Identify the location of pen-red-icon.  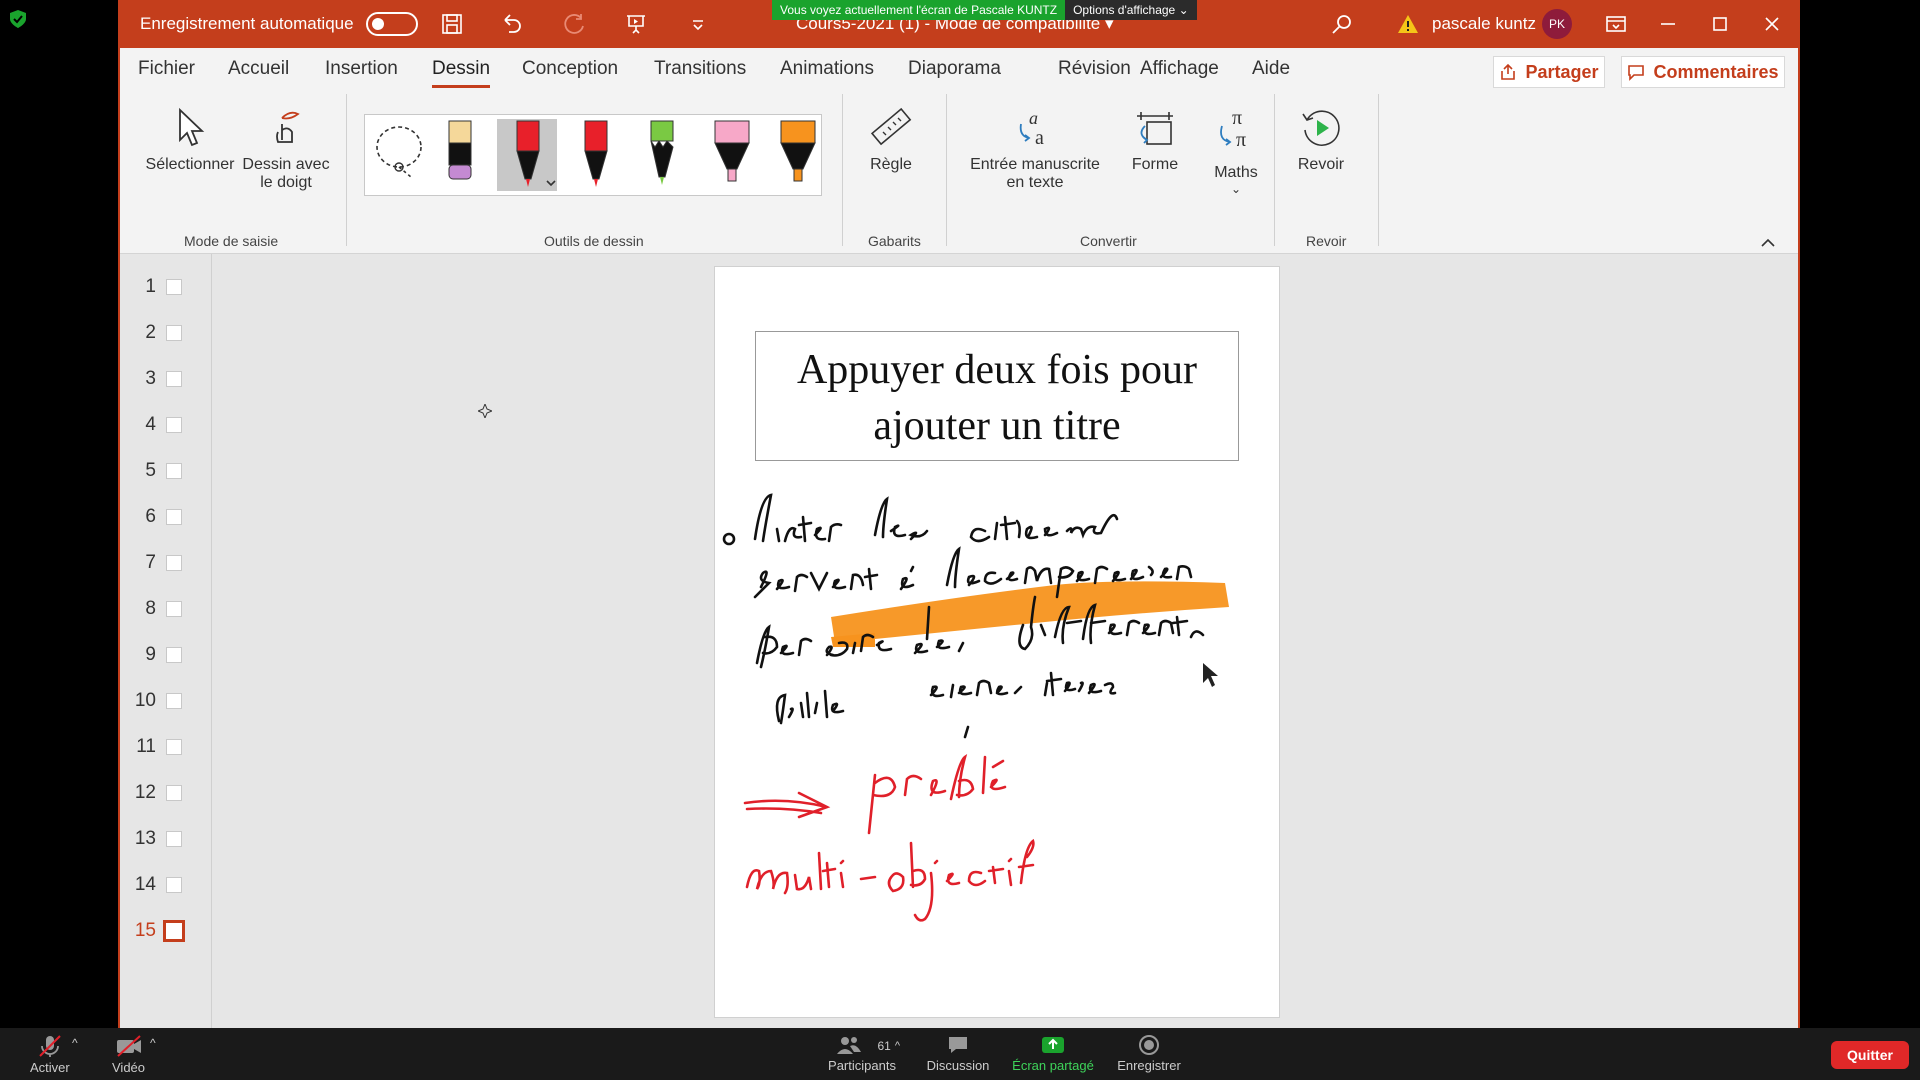
(595, 155).